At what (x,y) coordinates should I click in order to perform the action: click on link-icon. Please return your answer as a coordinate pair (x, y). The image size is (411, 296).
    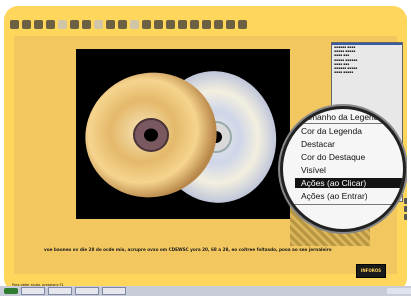
    Looking at the image, I should click on (218, 24).